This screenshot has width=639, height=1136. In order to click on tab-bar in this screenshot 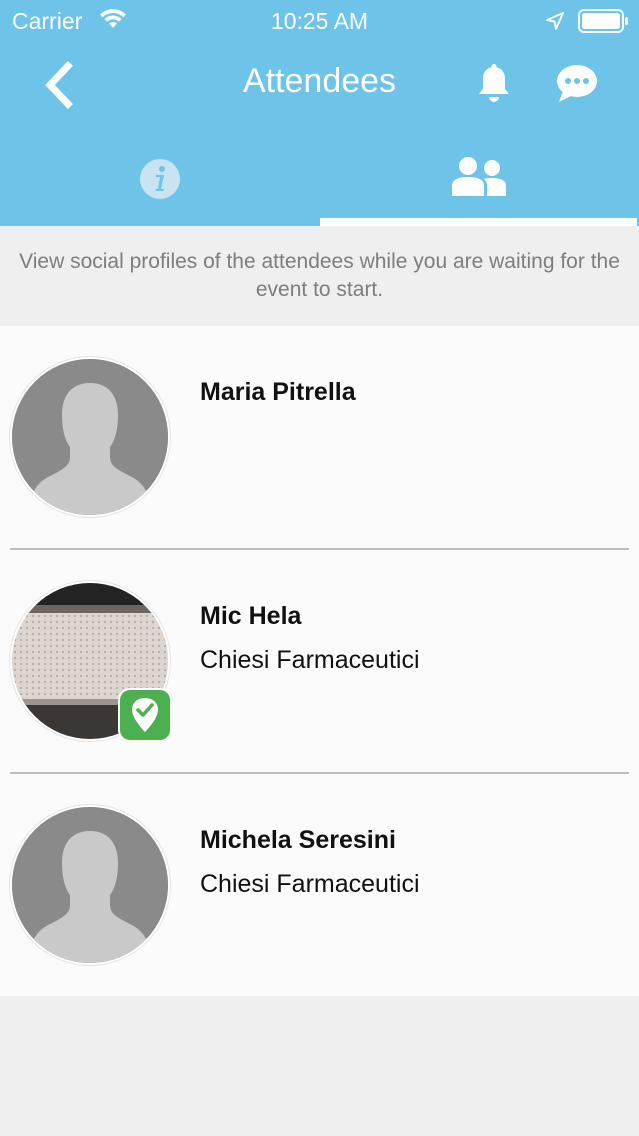, I will do `click(319, 179)`.